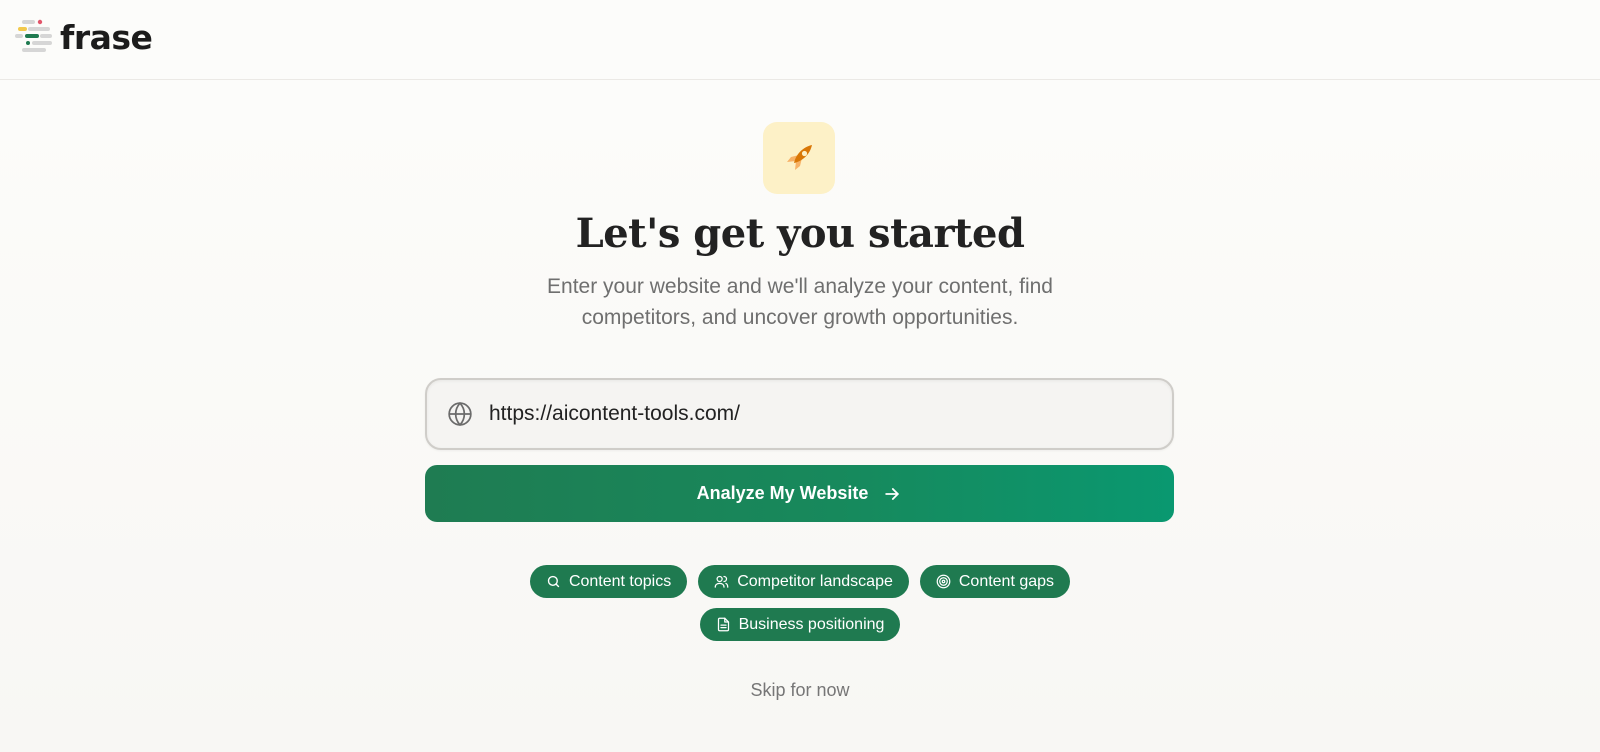 Image resolution: width=1600 pixels, height=752 pixels. Describe the element at coordinates (460, 414) in the screenshot. I see `globe-icon` at that location.